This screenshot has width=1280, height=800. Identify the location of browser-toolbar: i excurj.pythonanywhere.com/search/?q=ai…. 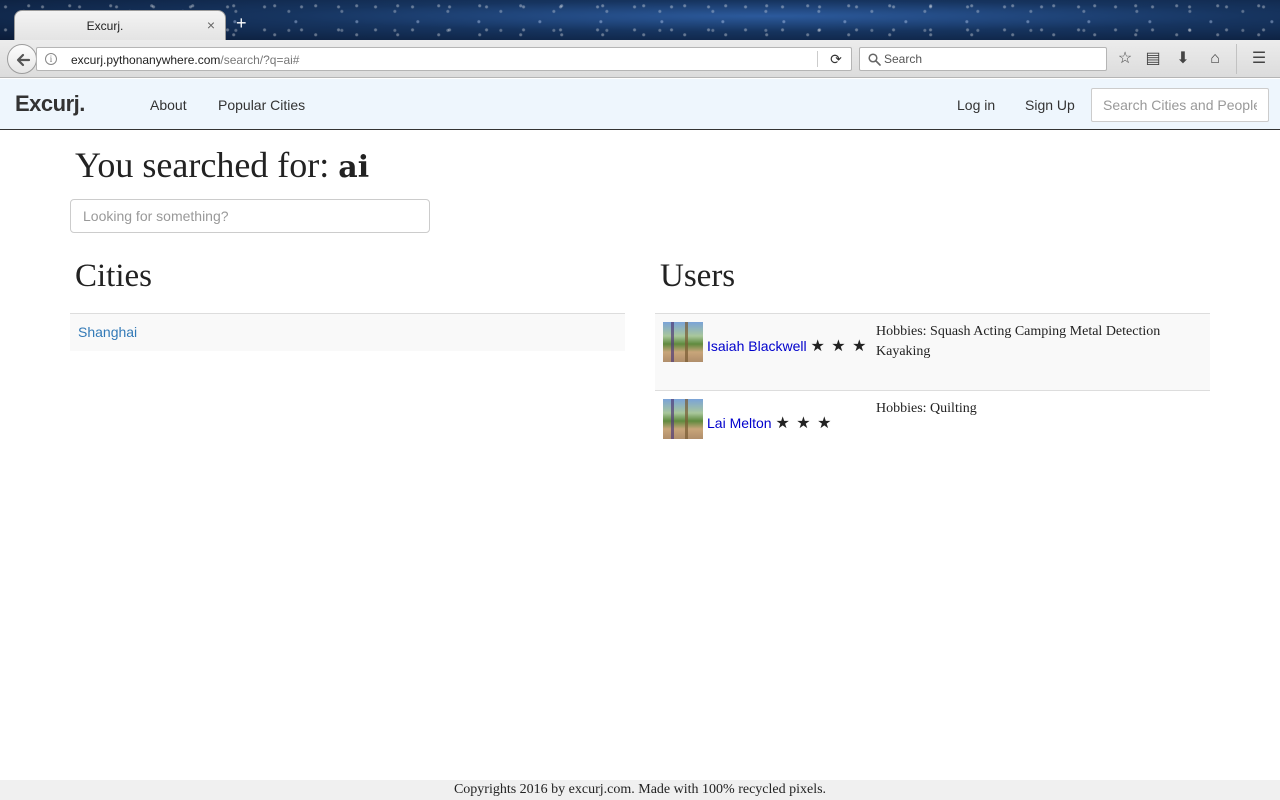
(640, 59).